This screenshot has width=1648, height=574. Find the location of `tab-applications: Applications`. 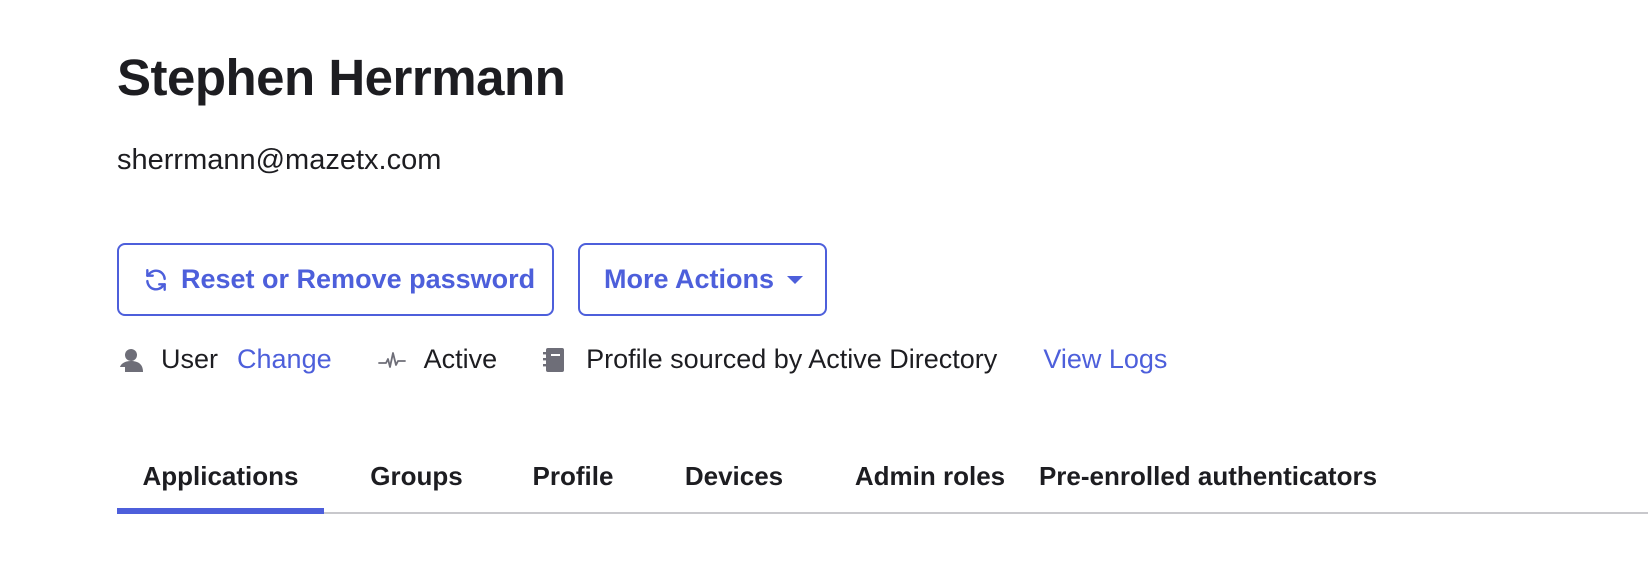

tab-applications: Applications is located at coordinates (220, 477).